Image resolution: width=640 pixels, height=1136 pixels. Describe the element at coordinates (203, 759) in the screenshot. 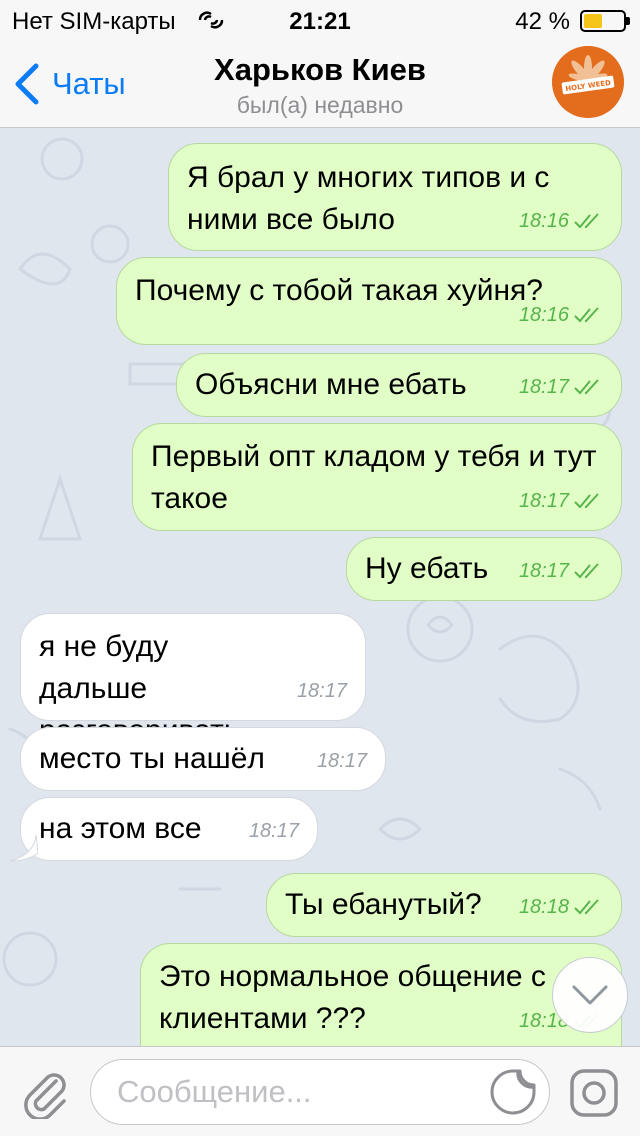

I see `message-bubble-incoming: место ты нашёл 18:17` at that location.